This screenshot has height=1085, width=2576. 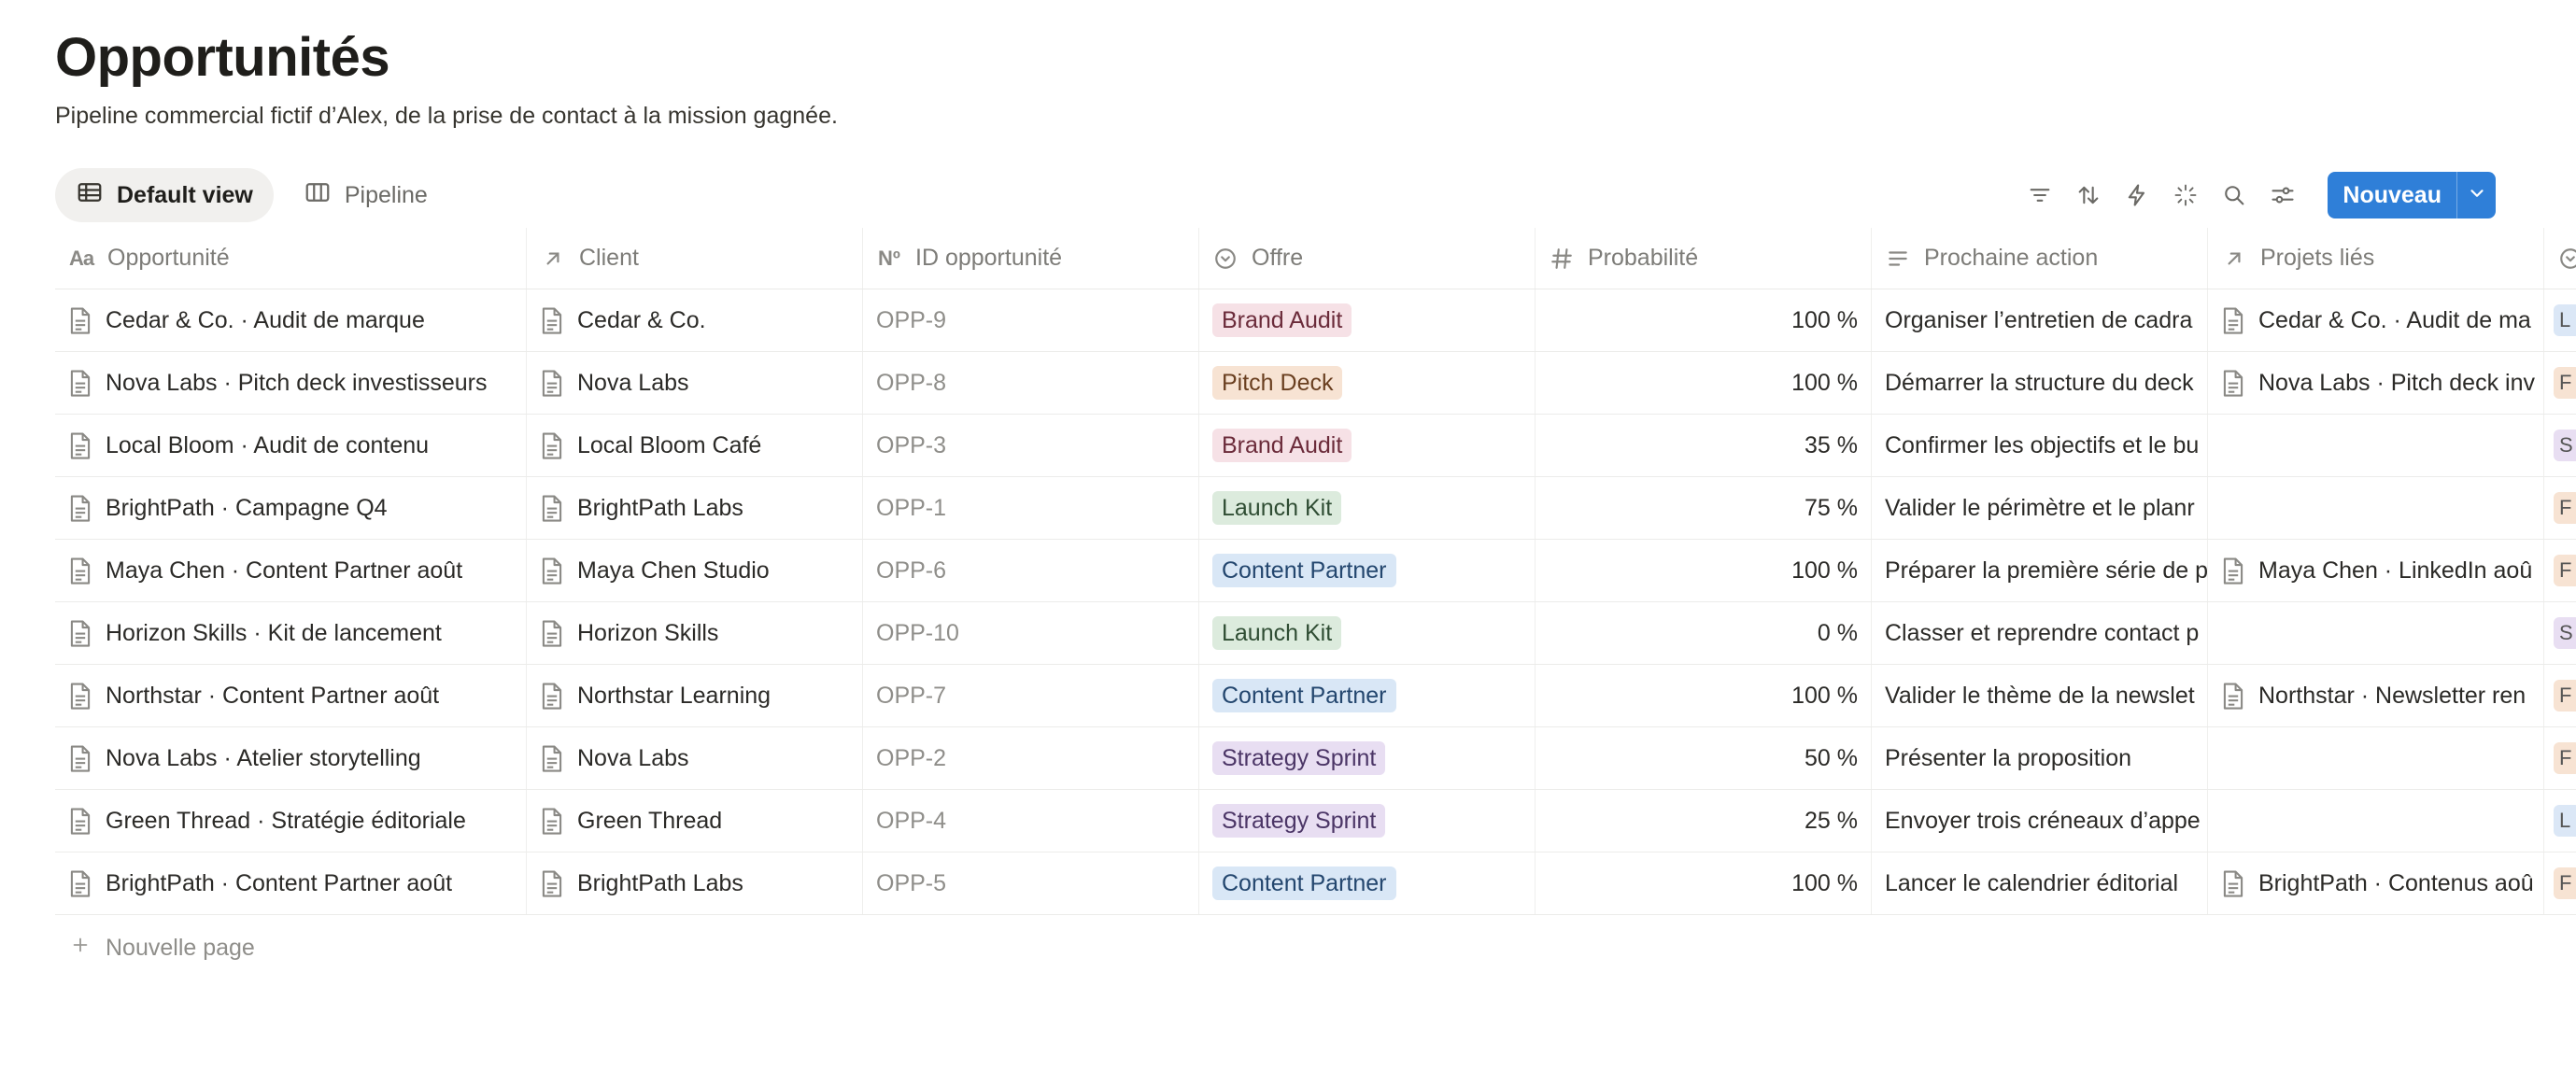 What do you see at coordinates (695, 695) in the screenshot?
I see `cell-client: Northstar Learning` at bounding box center [695, 695].